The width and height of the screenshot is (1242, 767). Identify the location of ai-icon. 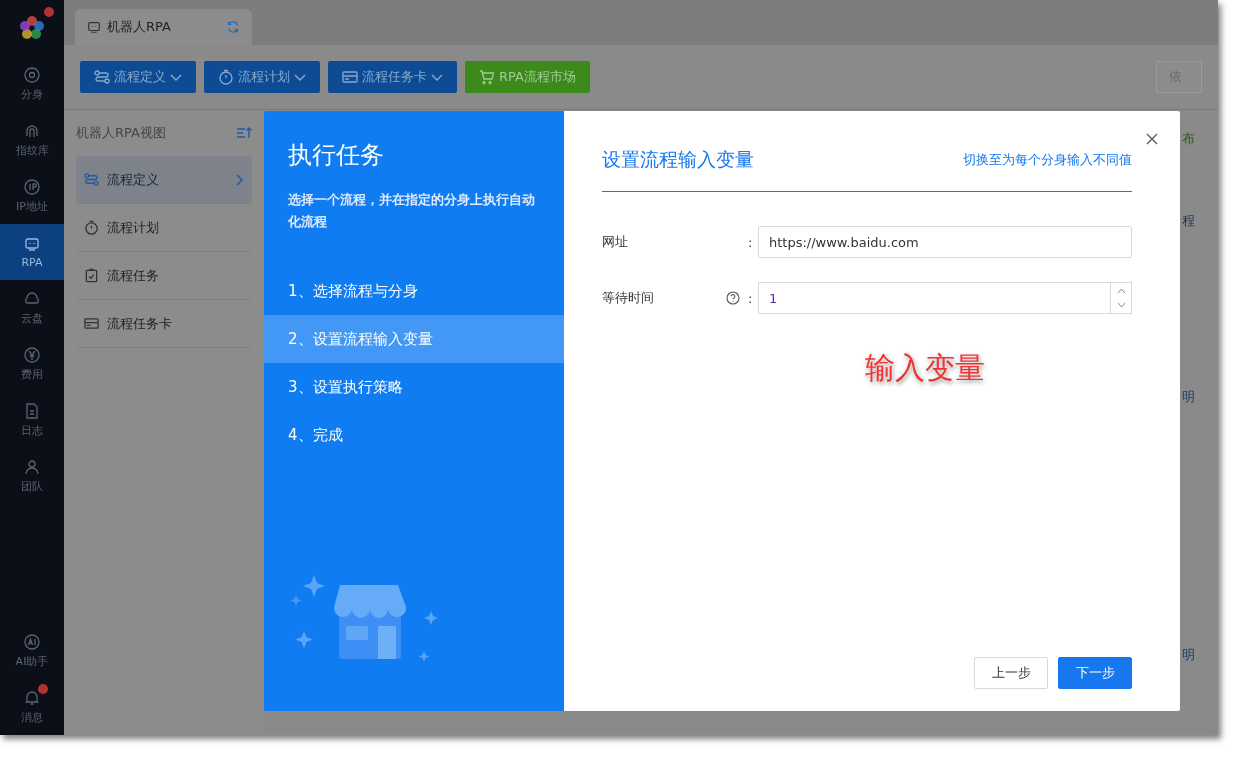
(32, 641).